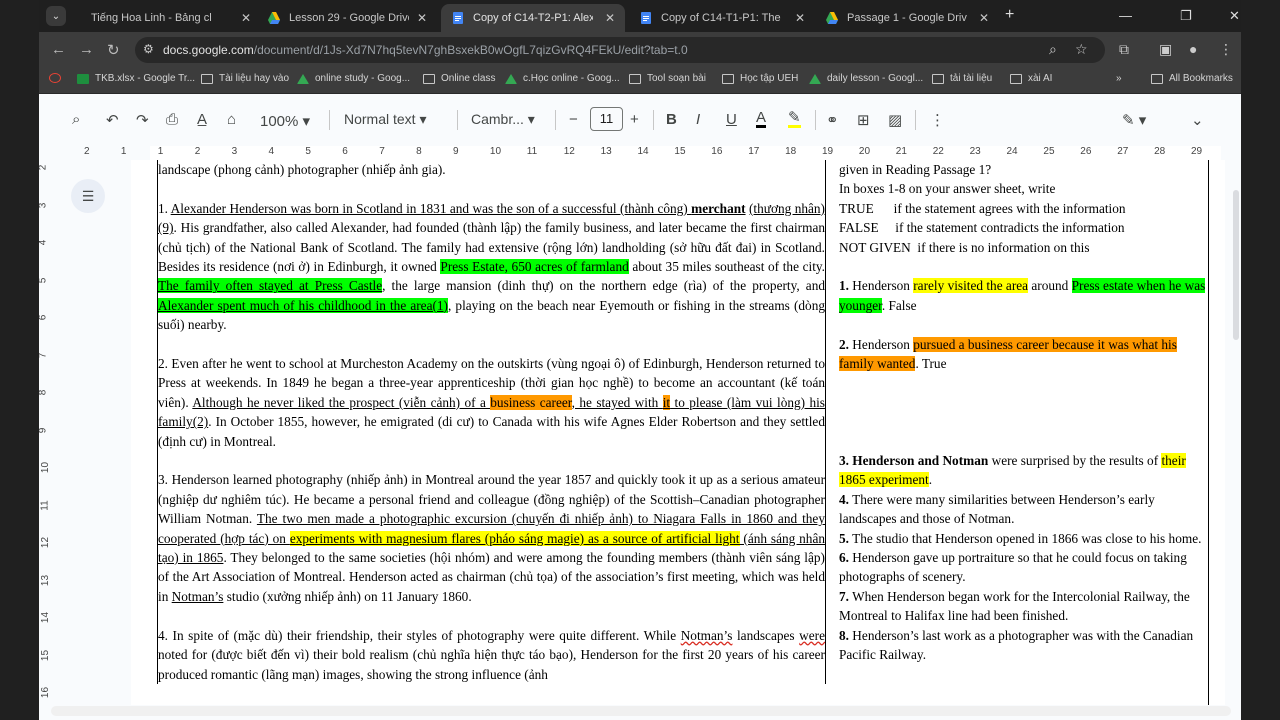 This screenshot has height=720, width=1280. What do you see at coordinates (1134, 120) in the screenshot?
I see `editing-mode-icon: ✎ ▾` at bounding box center [1134, 120].